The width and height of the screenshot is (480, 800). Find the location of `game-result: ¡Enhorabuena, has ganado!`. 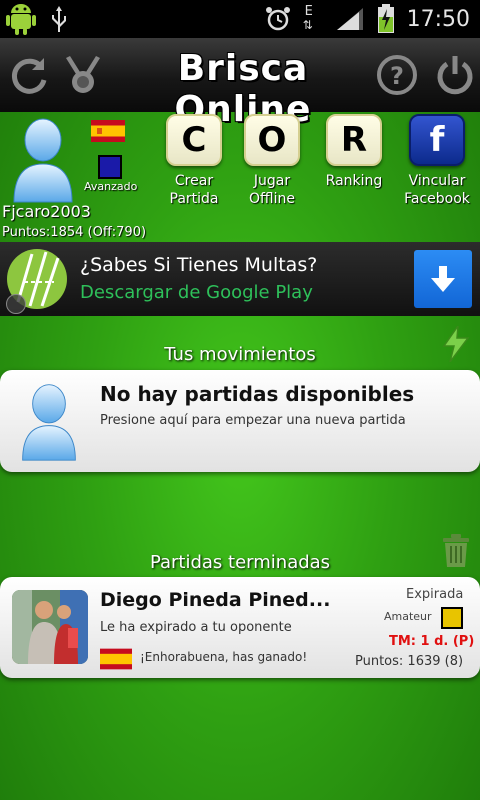

game-result: ¡Enhorabuena, has ganado! is located at coordinates (224, 657).